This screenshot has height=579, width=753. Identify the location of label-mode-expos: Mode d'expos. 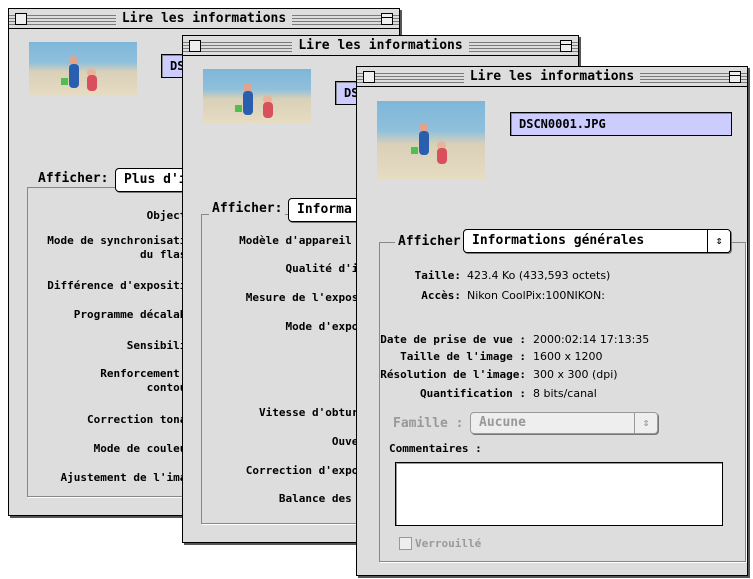
(325, 326).